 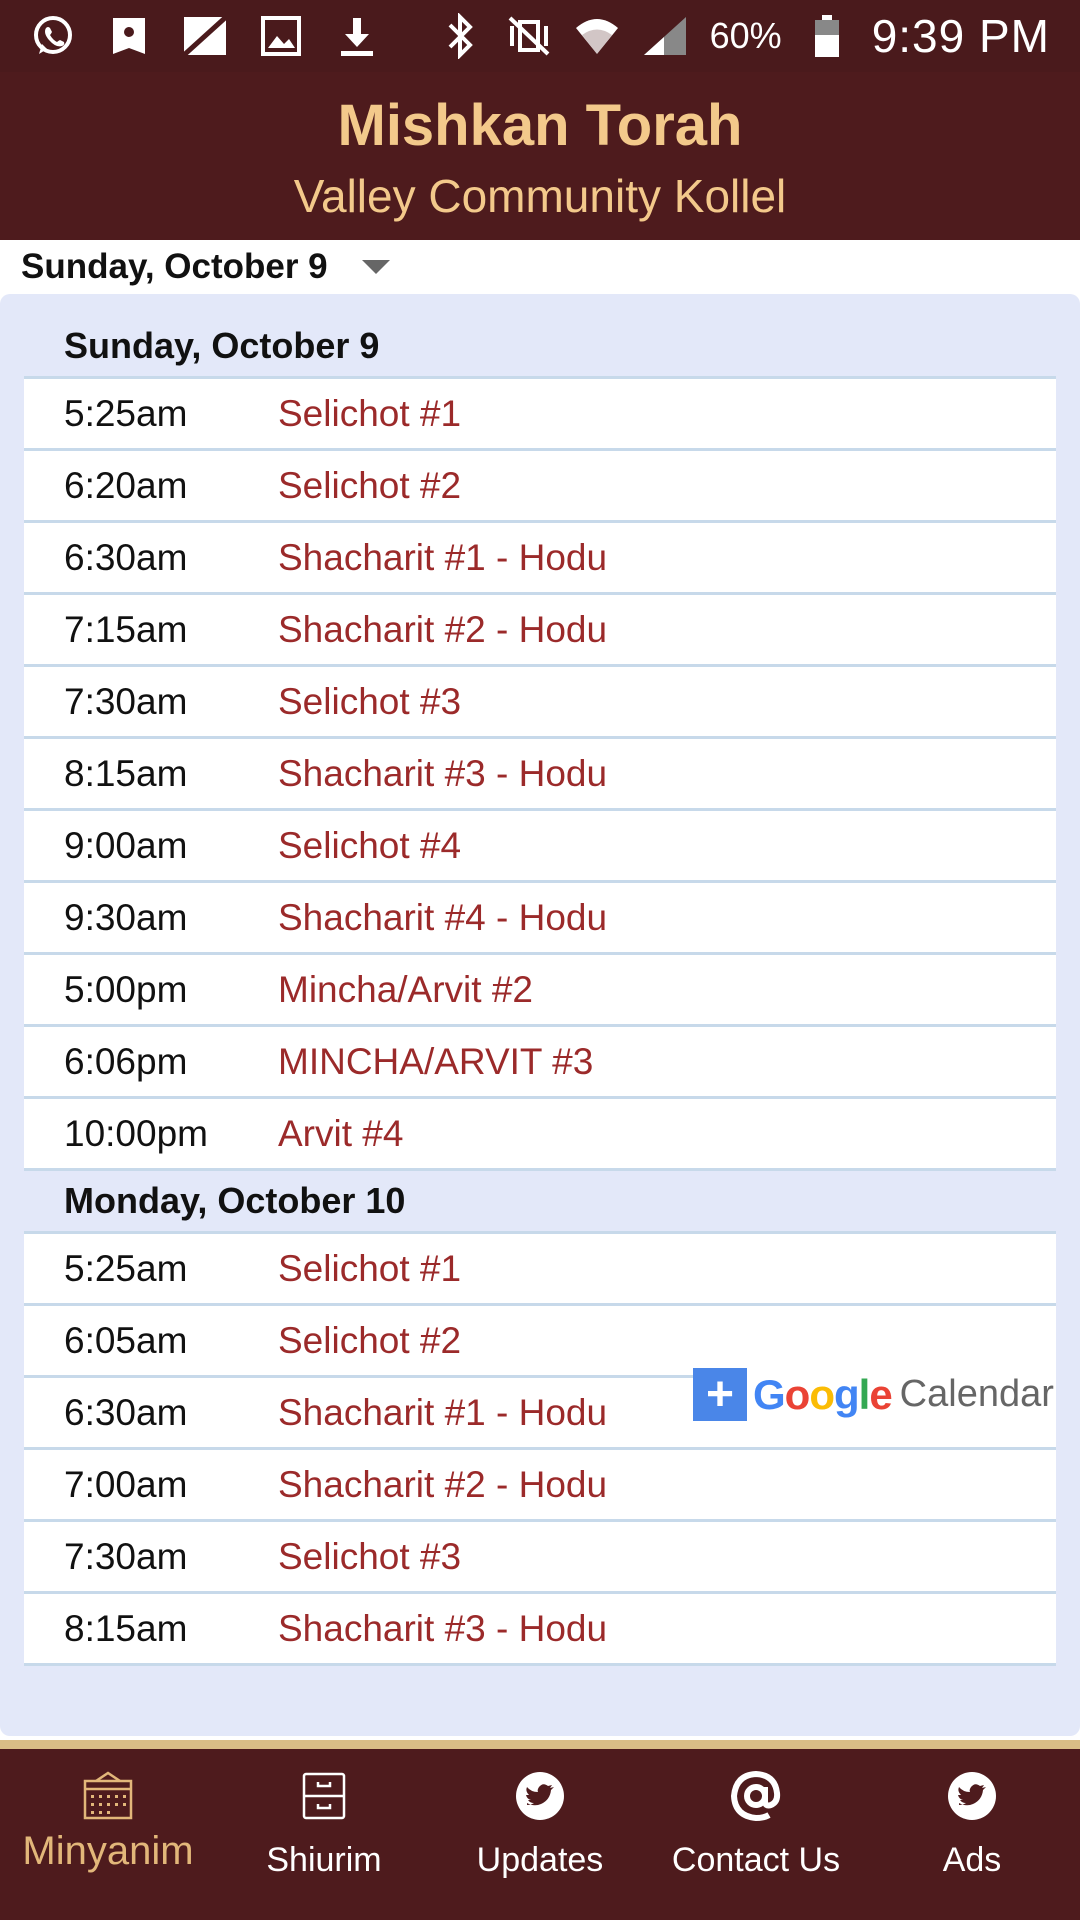 I want to click on schedule-time: 5:00pm, so click(x=126, y=989).